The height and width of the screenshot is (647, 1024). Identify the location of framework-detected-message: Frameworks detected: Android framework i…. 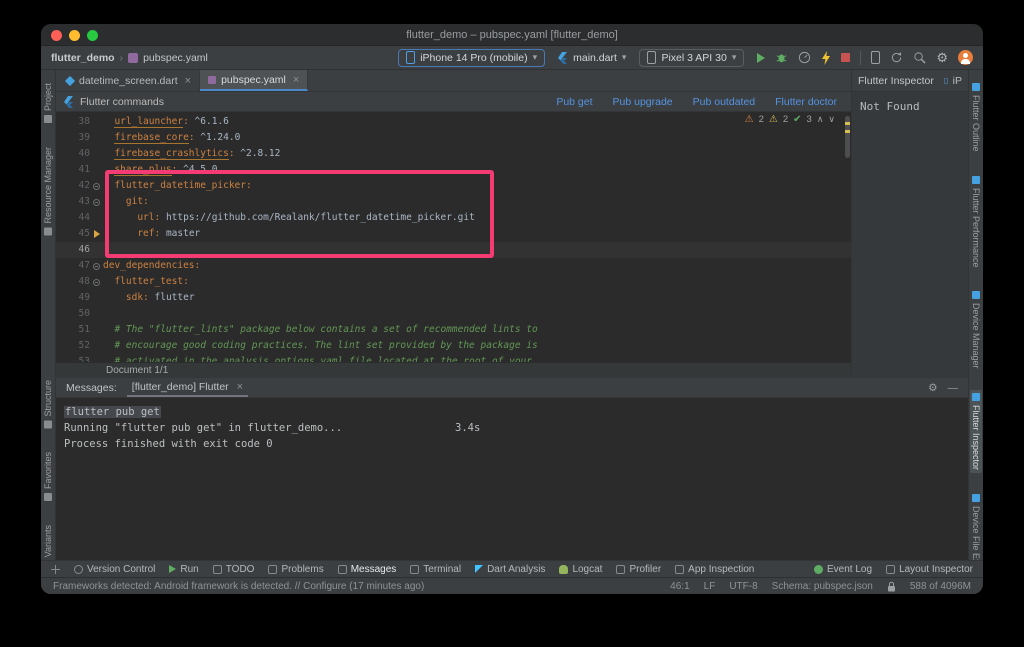
(238, 586).